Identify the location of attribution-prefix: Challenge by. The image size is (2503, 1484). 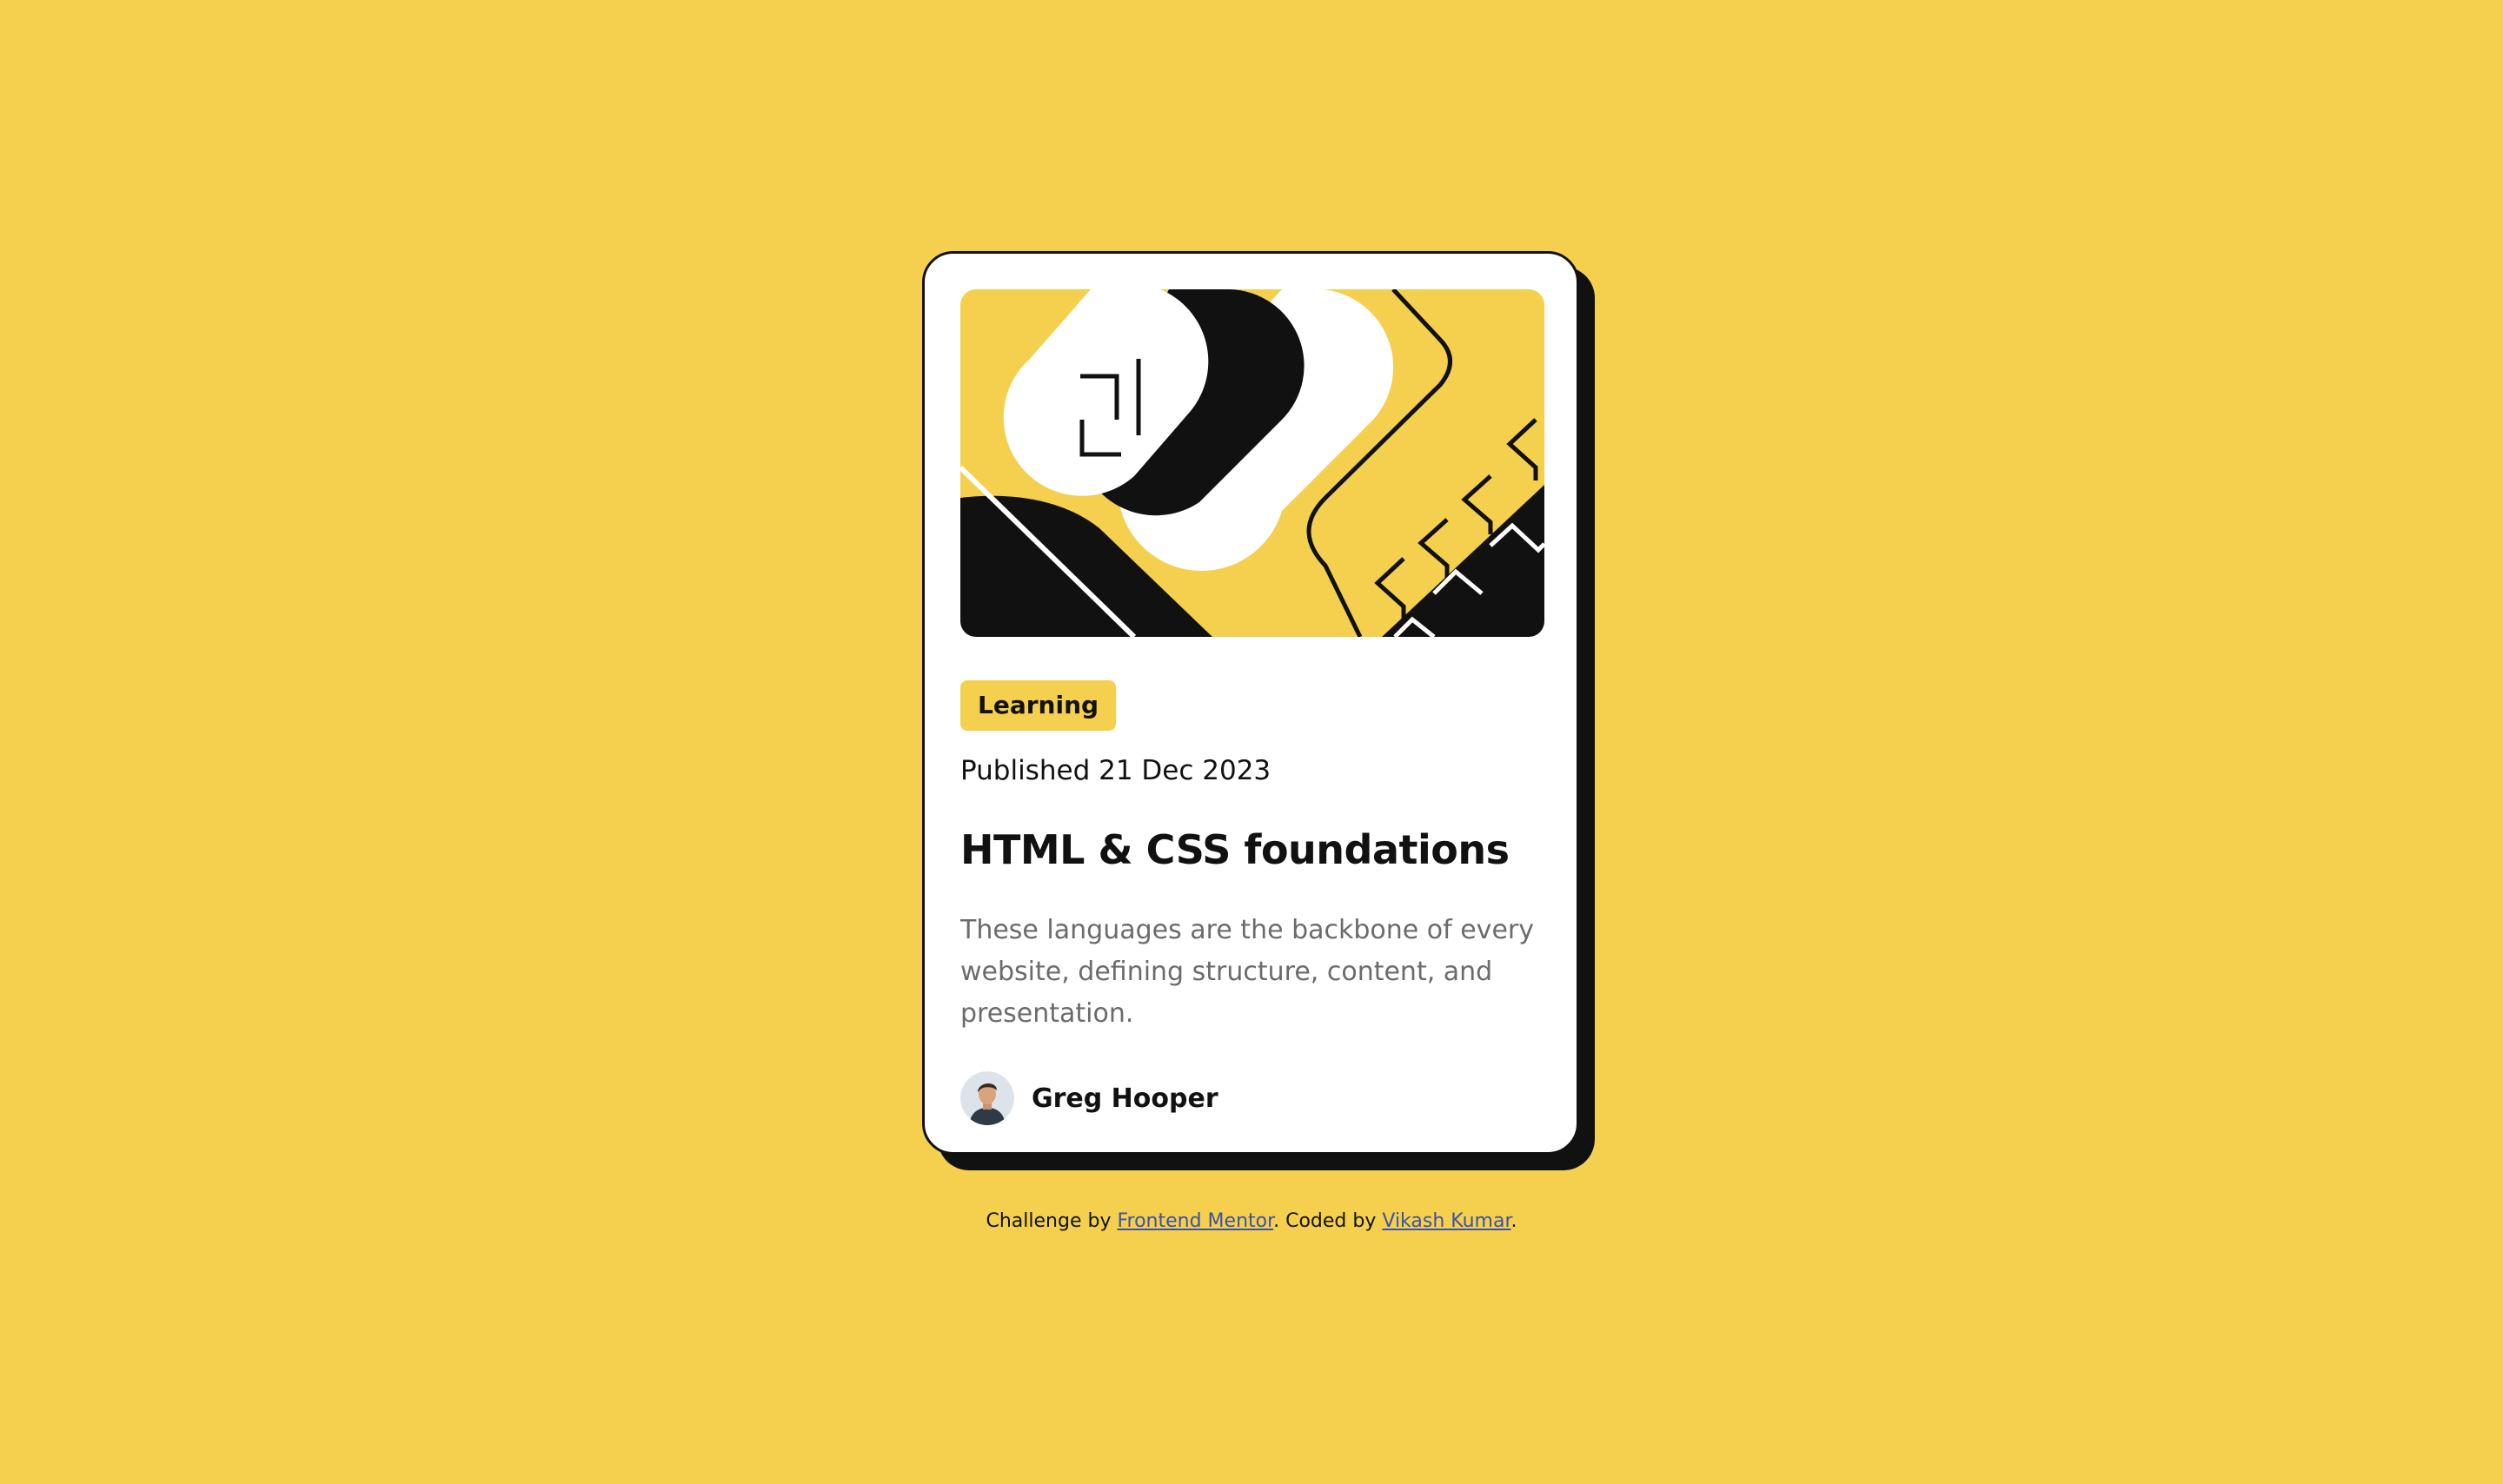
(1052, 1221).